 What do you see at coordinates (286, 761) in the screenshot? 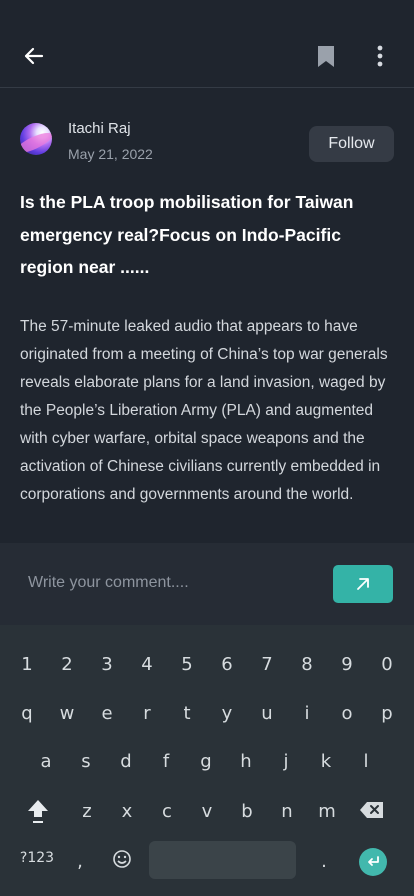
I see `letter-key-j: j` at bounding box center [286, 761].